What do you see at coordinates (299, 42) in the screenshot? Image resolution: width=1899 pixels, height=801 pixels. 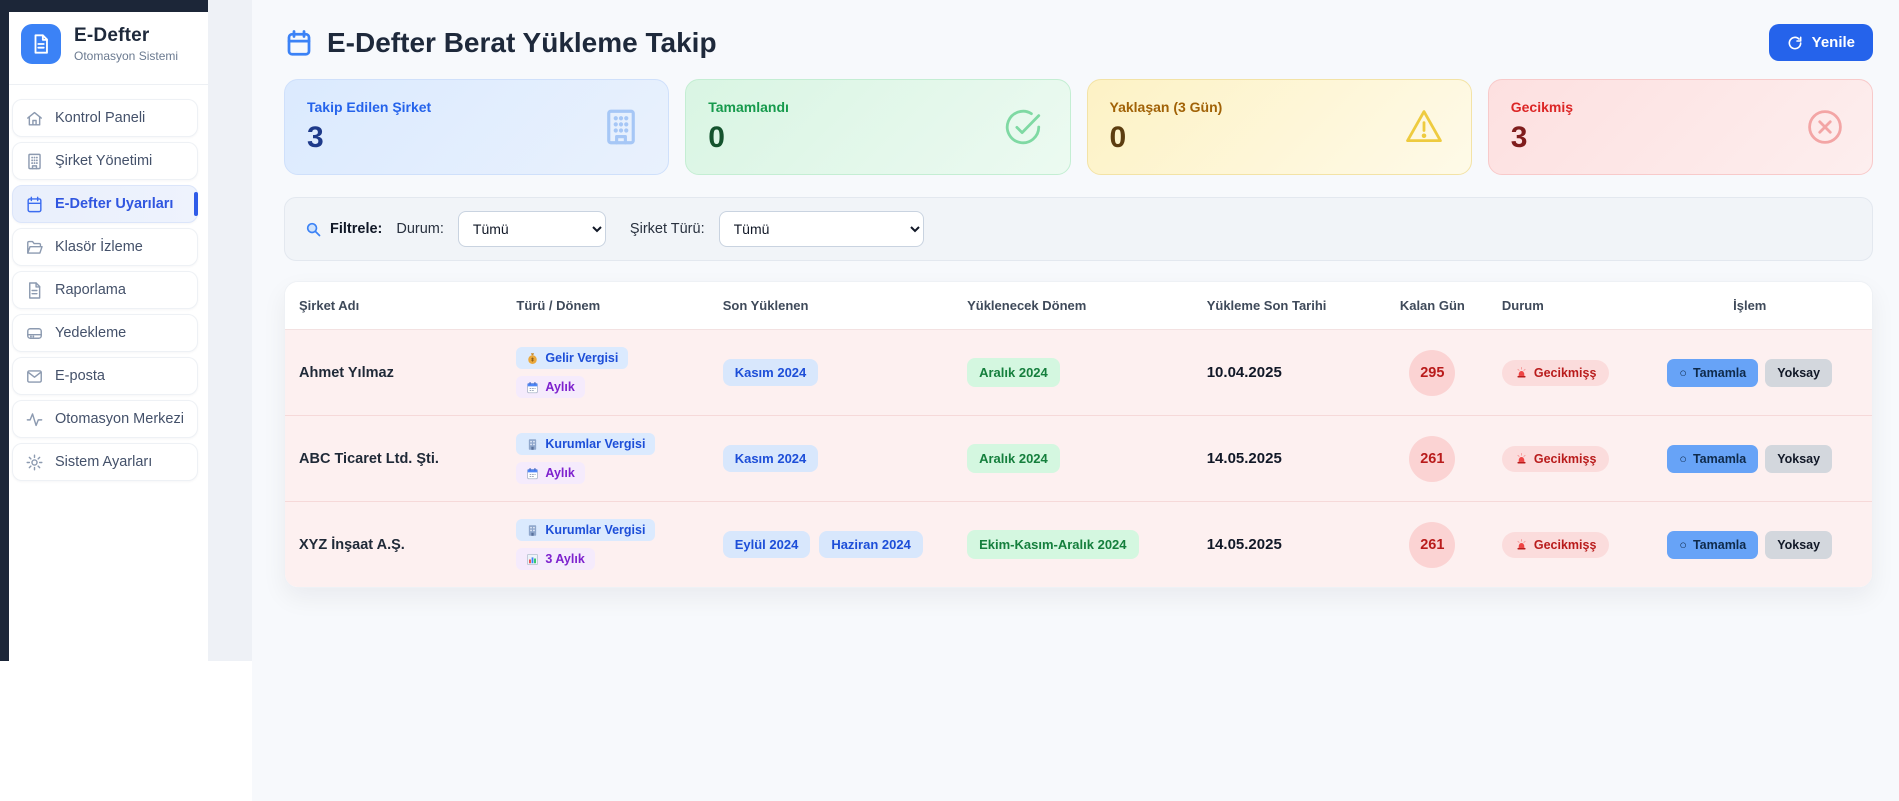 I see `calendar-icon` at bounding box center [299, 42].